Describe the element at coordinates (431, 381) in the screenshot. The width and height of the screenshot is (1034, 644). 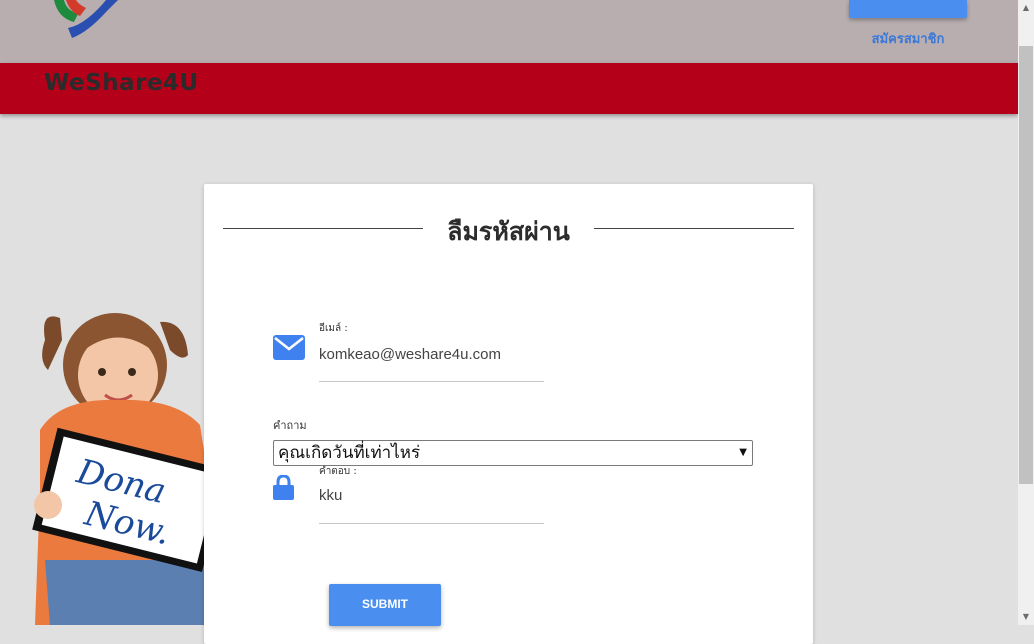
I see `email-underline` at that location.